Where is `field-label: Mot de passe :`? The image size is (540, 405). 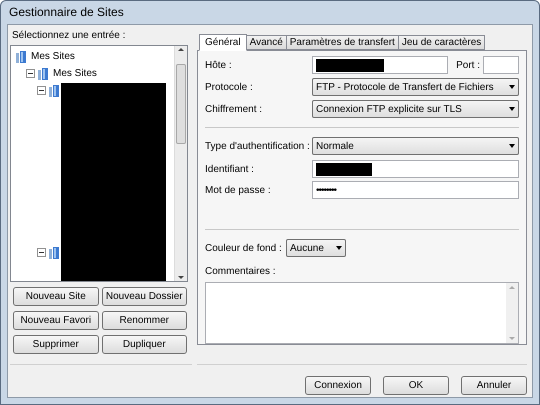 field-label: Mot de passe : is located at coordinates (238, 190).